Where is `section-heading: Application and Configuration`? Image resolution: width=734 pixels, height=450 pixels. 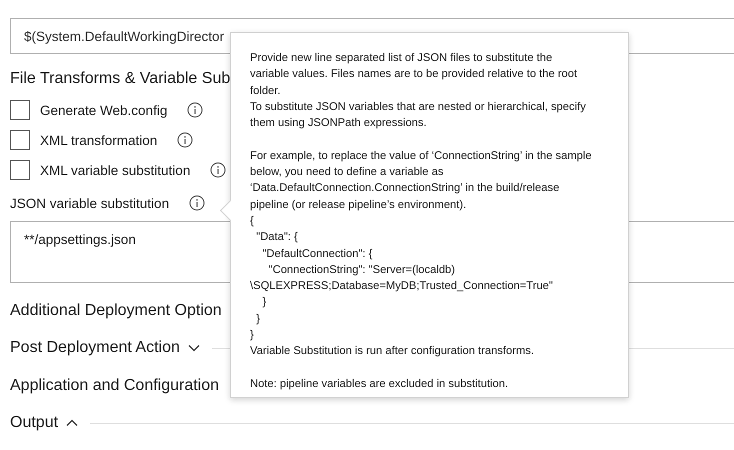
section-heading: Application and Configuration is located at coordinates (115, 385).